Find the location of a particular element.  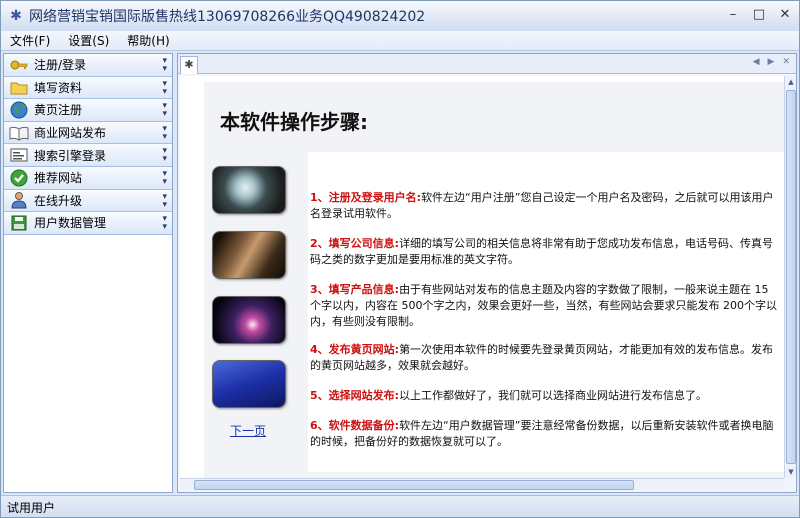

step-title: 5、选择网站发布: is located at coordinates (355, 395).